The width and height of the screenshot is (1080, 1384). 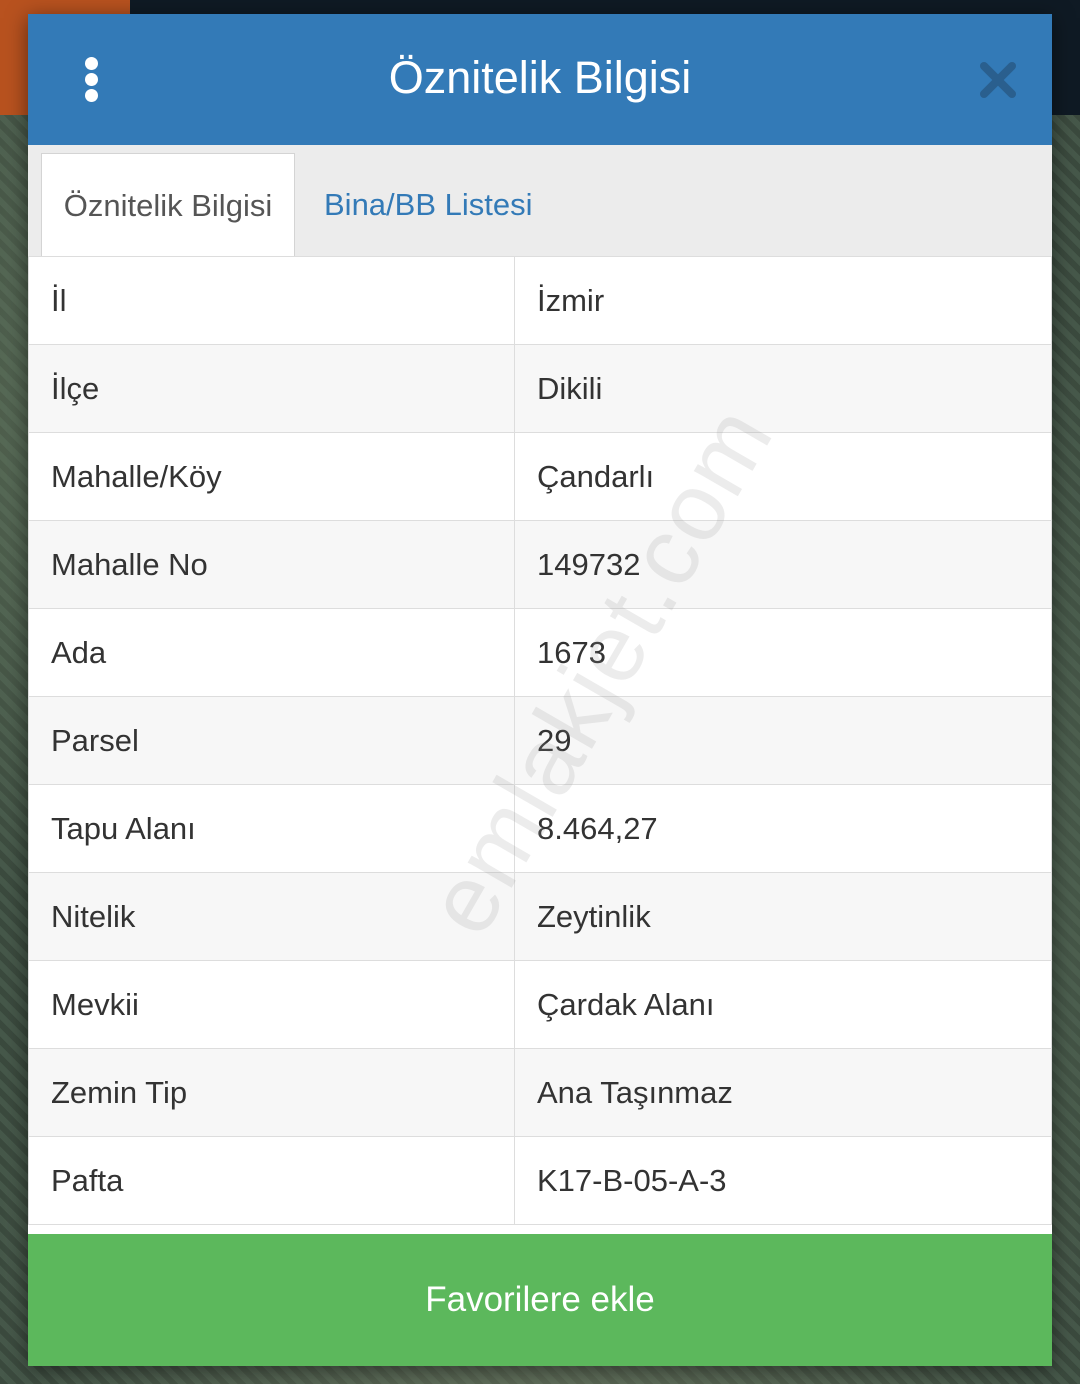 What do you see at coordinates (271, 564) in the screenshot?
I see `attribute-key: Mahalle No` at bounding box center [271, 564].